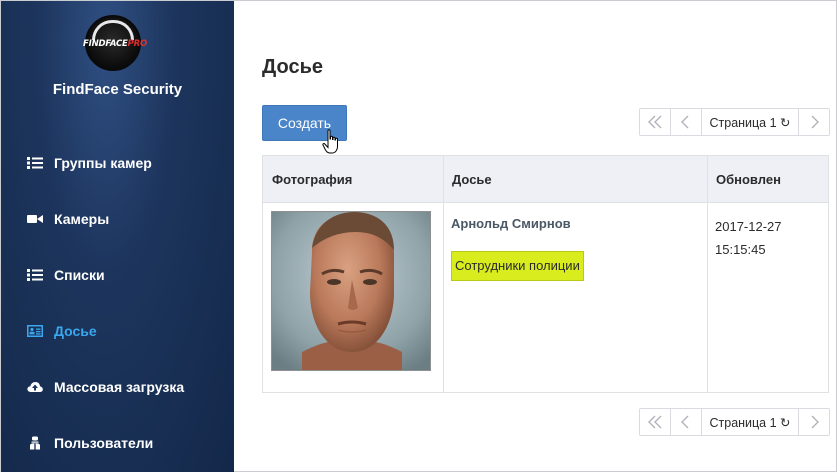 This screenshot has height=472, width=837. Describe the element at coordinates (104, 443) in the screenshot. I see `sidebar-item-label: Пользователи` at that location.